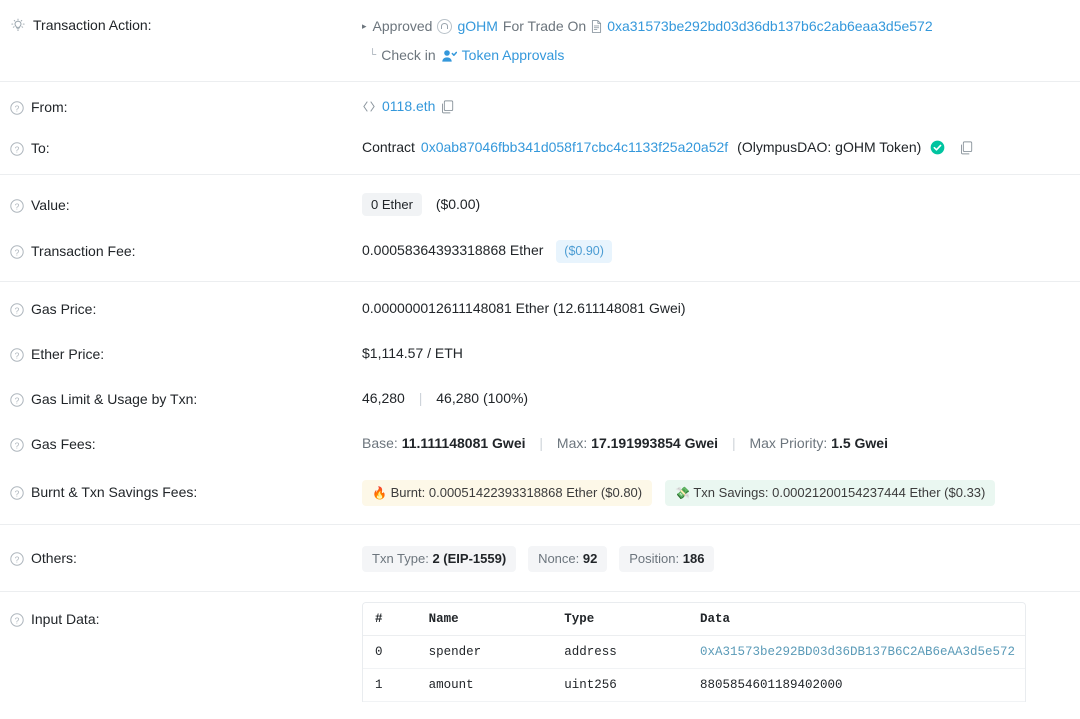 Image resolution: width=1080 pixels, height=719 pixels. Describe the element at coordinates (186, 490) in the screenshot. I see `burnt-savings-label-cell: ? Burnt & Txn Savings Fees:` at that location.